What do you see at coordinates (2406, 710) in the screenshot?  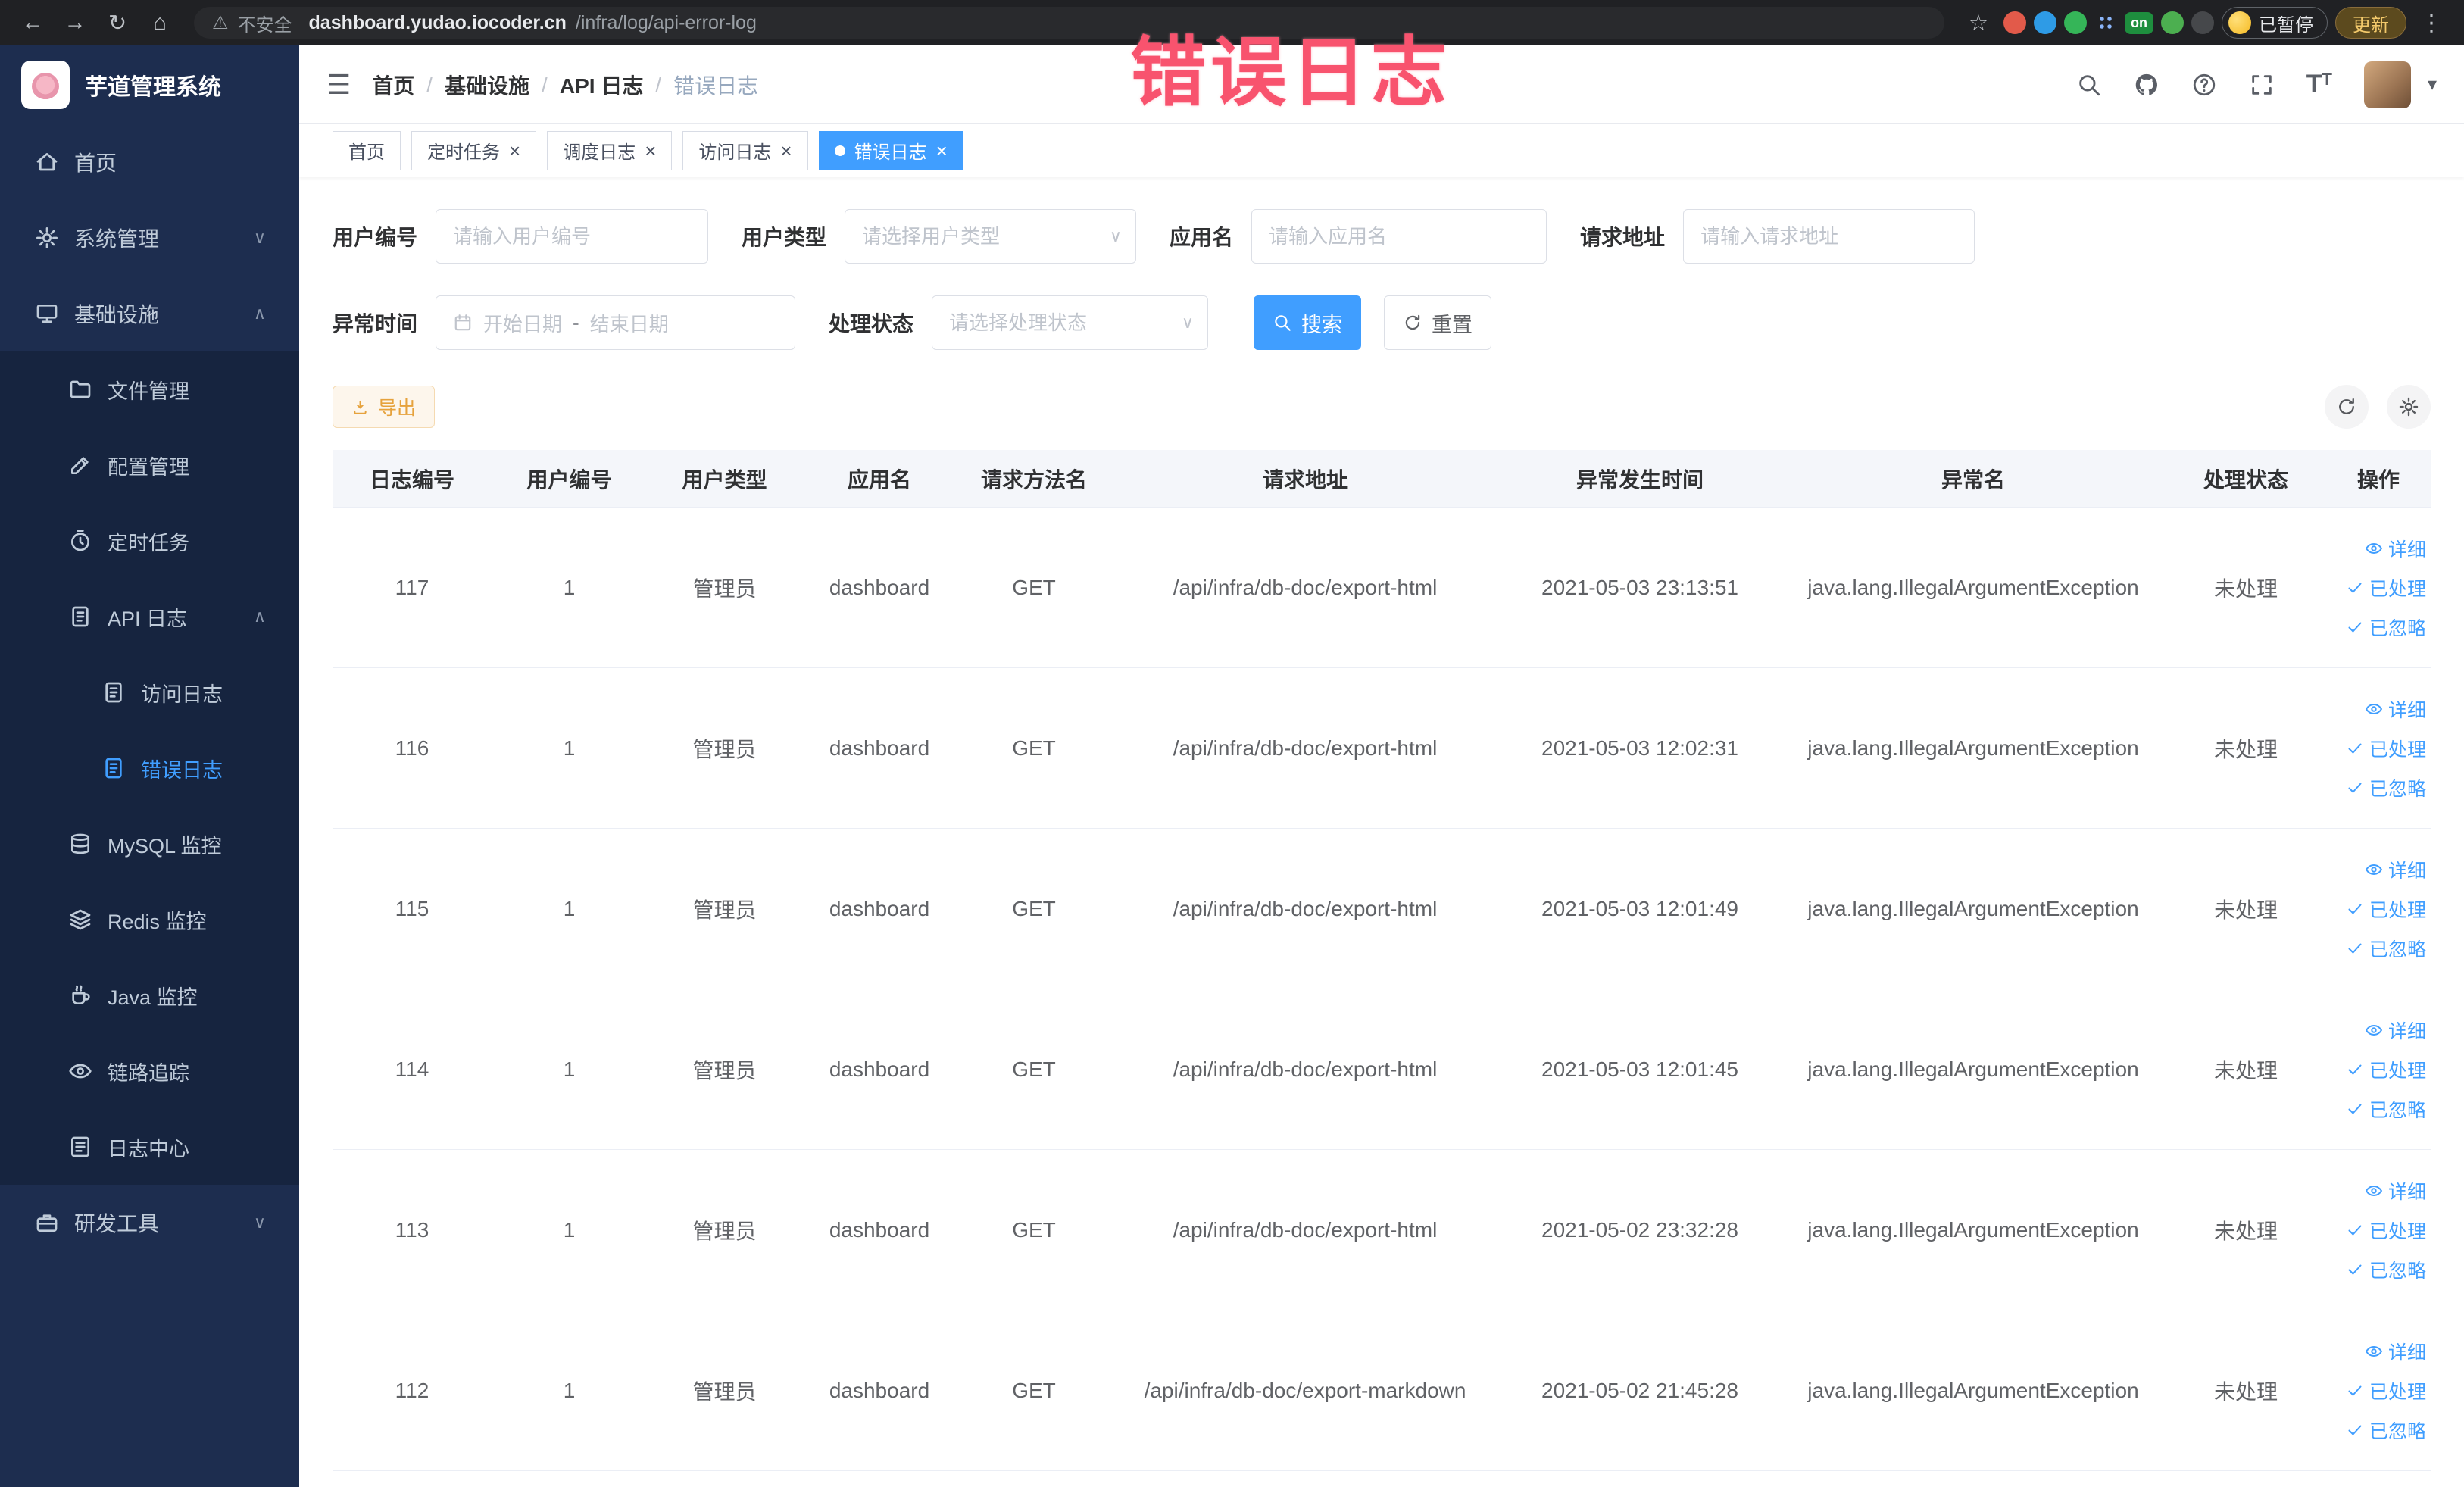 I see `action-label: 详细` at bounding box center [2406, 710].